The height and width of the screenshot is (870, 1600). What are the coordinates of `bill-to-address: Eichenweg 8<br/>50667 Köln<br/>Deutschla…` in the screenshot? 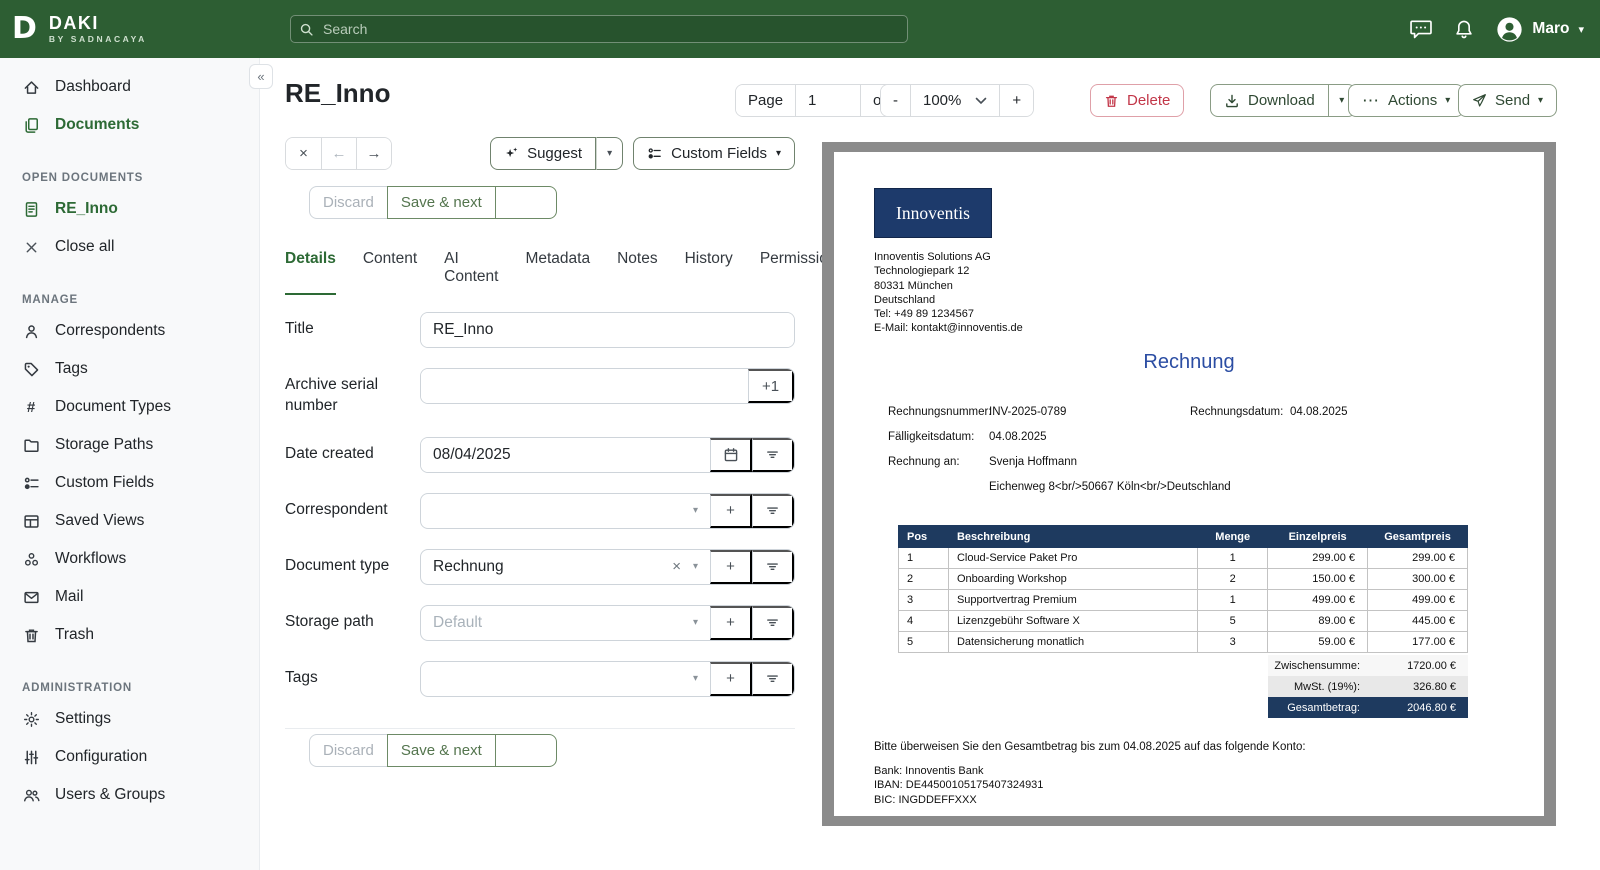 It's located at (1110, 487).